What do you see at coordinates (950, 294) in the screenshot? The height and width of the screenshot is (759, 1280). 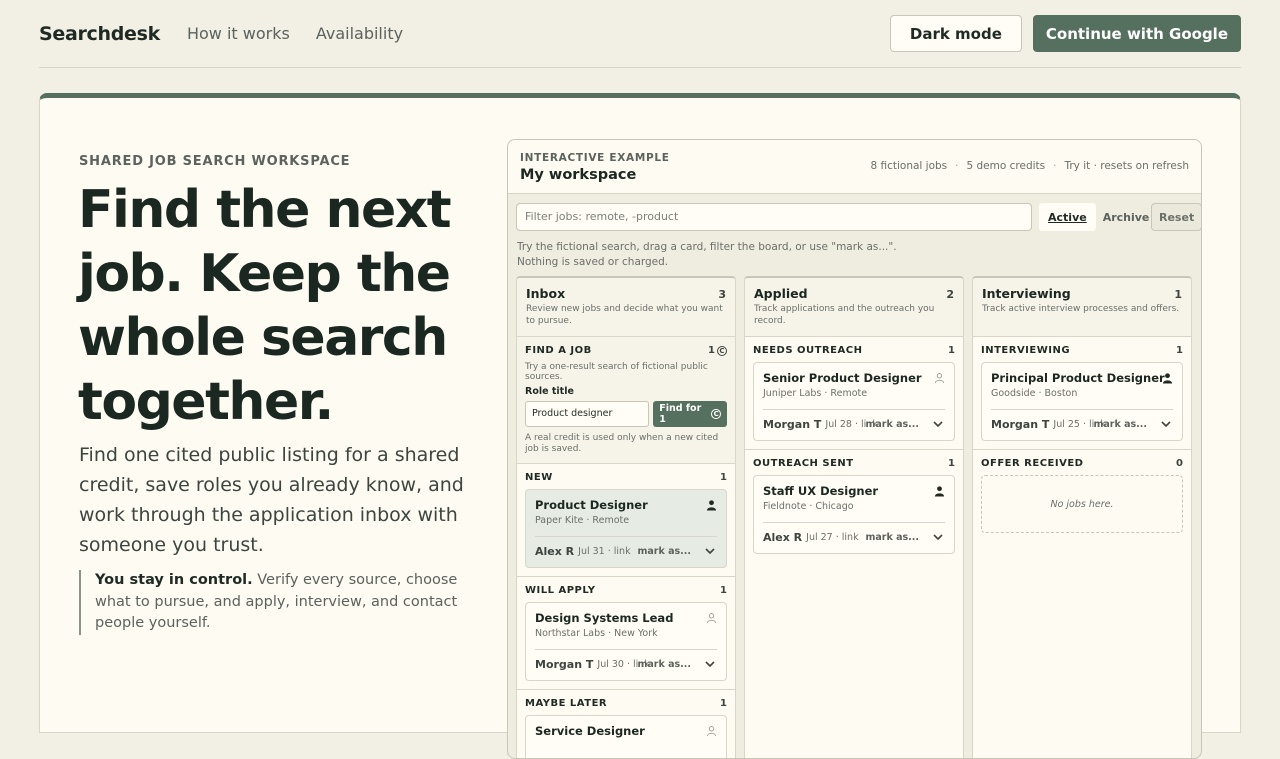 I see `column-count: 2` at bounding box center [950, 294].